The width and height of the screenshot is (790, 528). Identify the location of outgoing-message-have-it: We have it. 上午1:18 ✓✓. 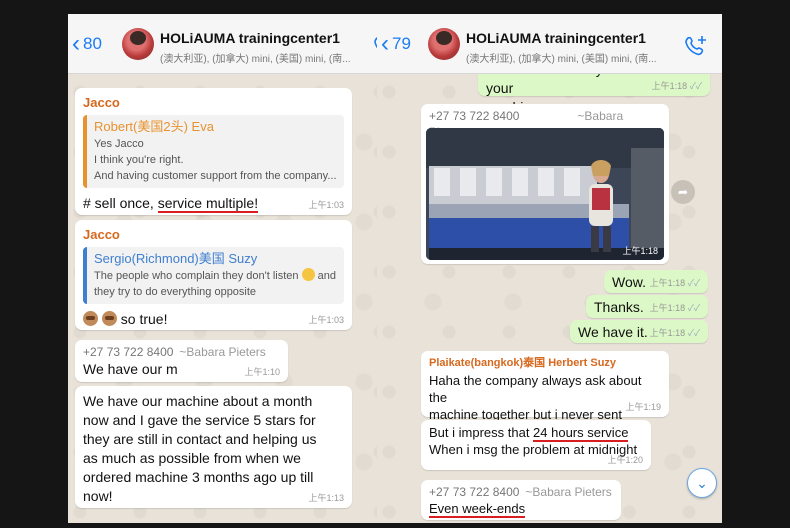
(639, 331).